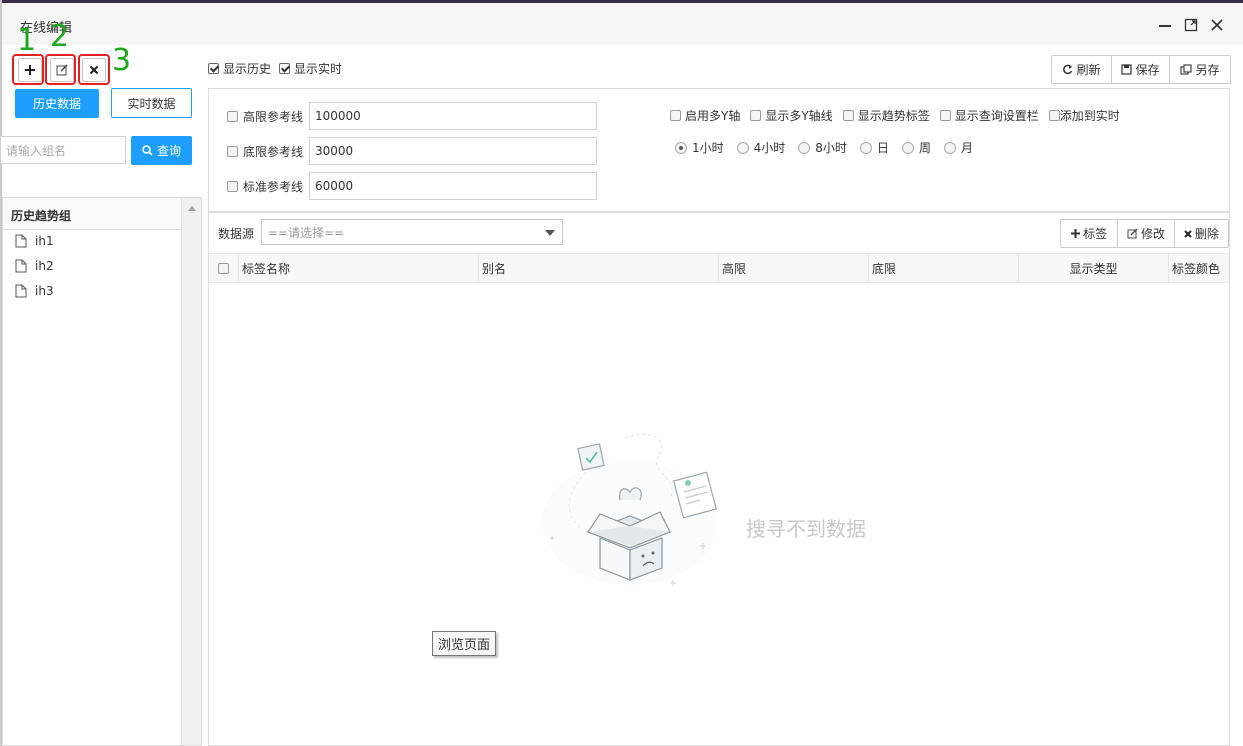 This screenshot has width=1243, height=746. I want to click on select-all-cell, so click(224, 268).